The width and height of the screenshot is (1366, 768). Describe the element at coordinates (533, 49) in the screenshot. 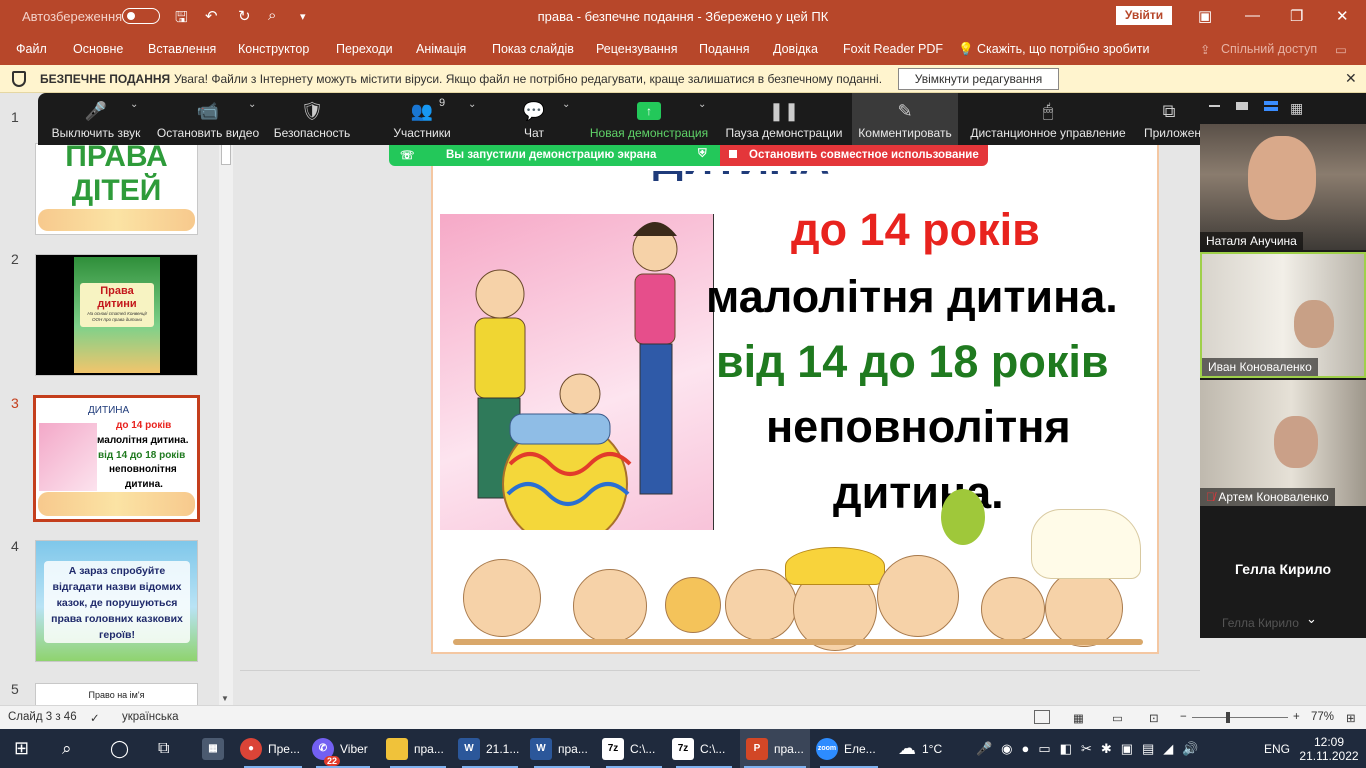

I see `tab-slideshow: Показ слайдів` at that location.